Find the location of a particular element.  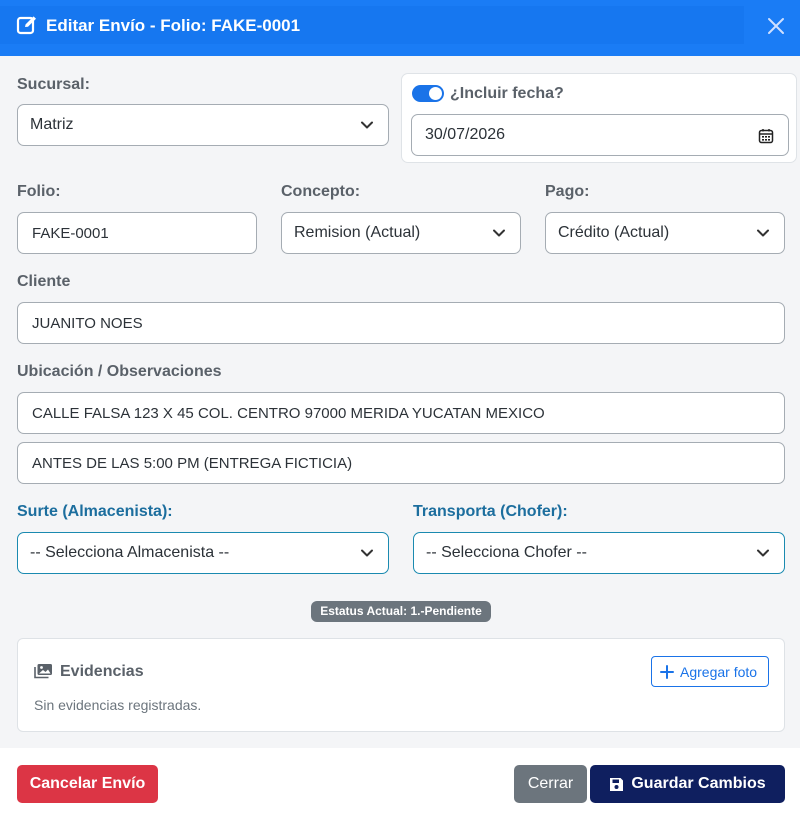

fecha-value: 30/07/2026 is located at coordinates (465, 134).